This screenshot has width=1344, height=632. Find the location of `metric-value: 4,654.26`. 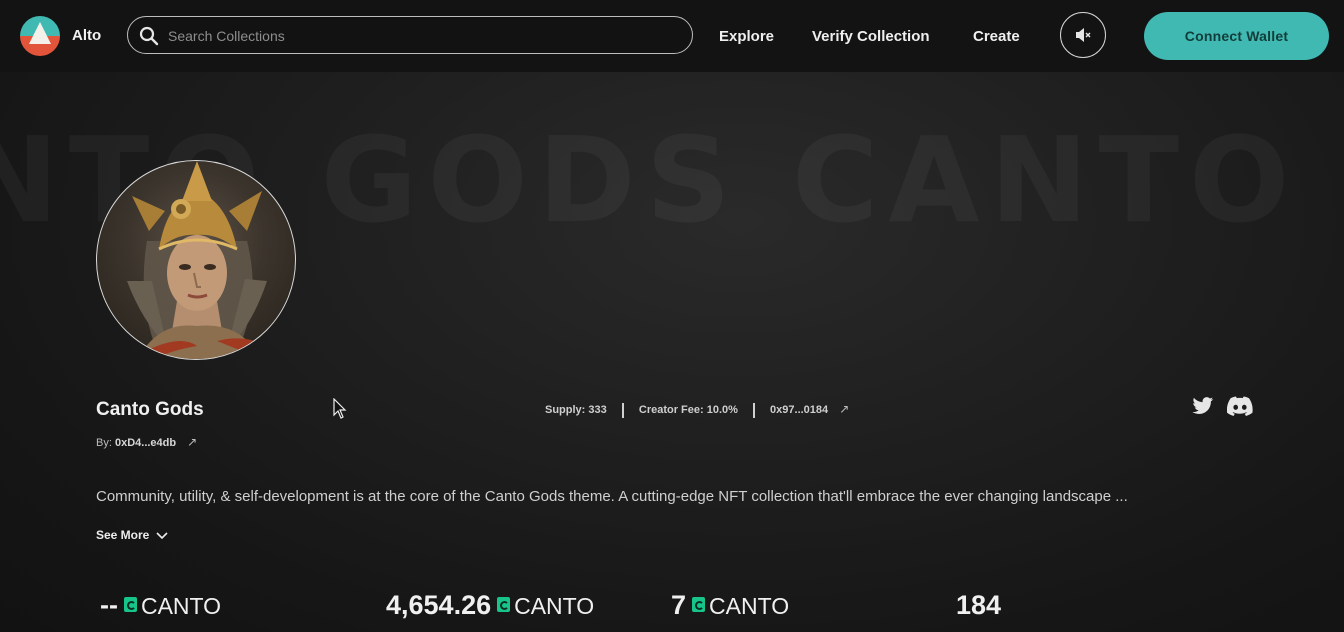

metric-value: 4,654.26 is located at coordinates (439, 605).